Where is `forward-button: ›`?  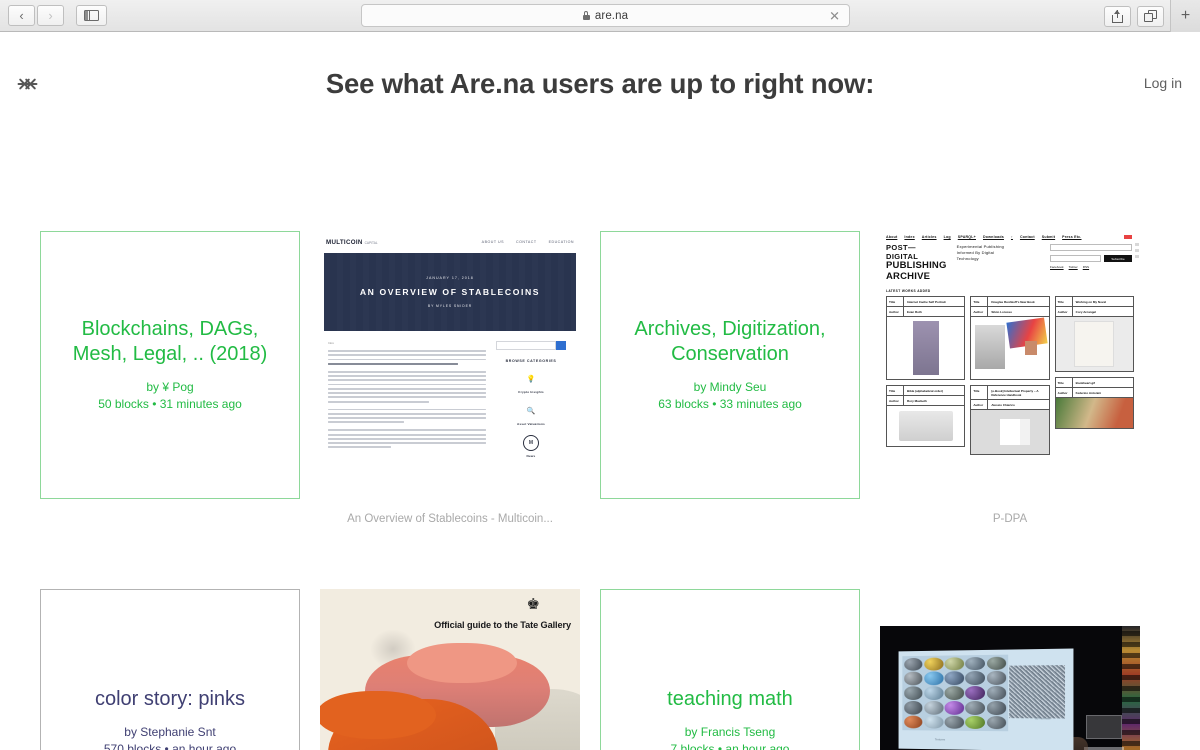
forward-button: › is located at coordinates (50, 15).